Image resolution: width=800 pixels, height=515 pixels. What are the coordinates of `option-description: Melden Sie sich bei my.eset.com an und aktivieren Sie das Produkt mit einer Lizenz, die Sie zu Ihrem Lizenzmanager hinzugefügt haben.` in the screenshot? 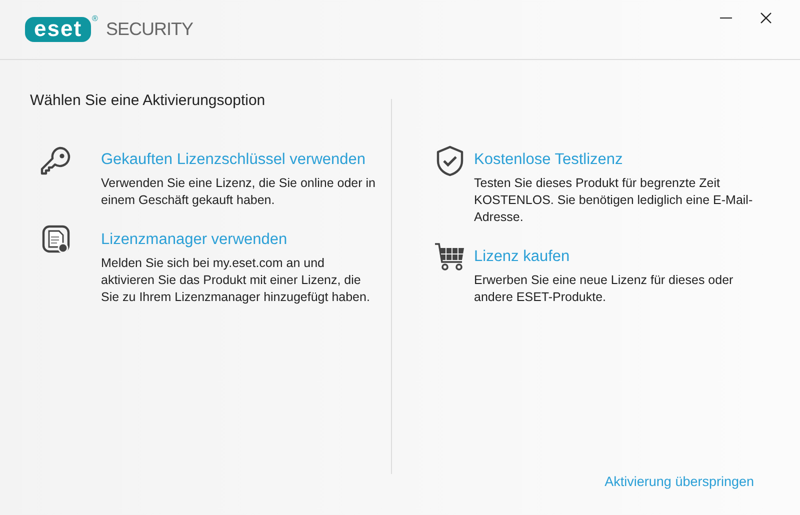 It's located at (236, 280).